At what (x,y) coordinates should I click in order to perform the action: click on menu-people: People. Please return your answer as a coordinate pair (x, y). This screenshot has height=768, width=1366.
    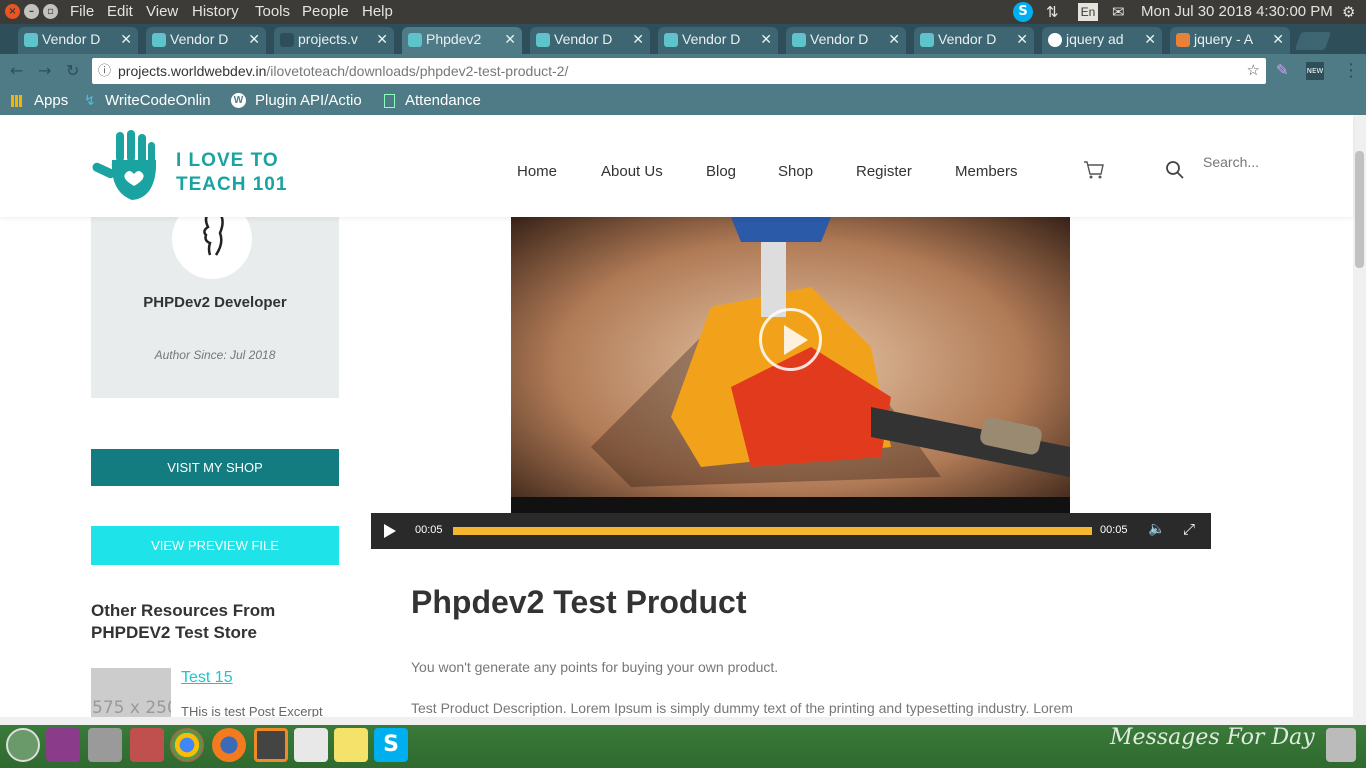
    Looking at the image, I should click on (325, 11).